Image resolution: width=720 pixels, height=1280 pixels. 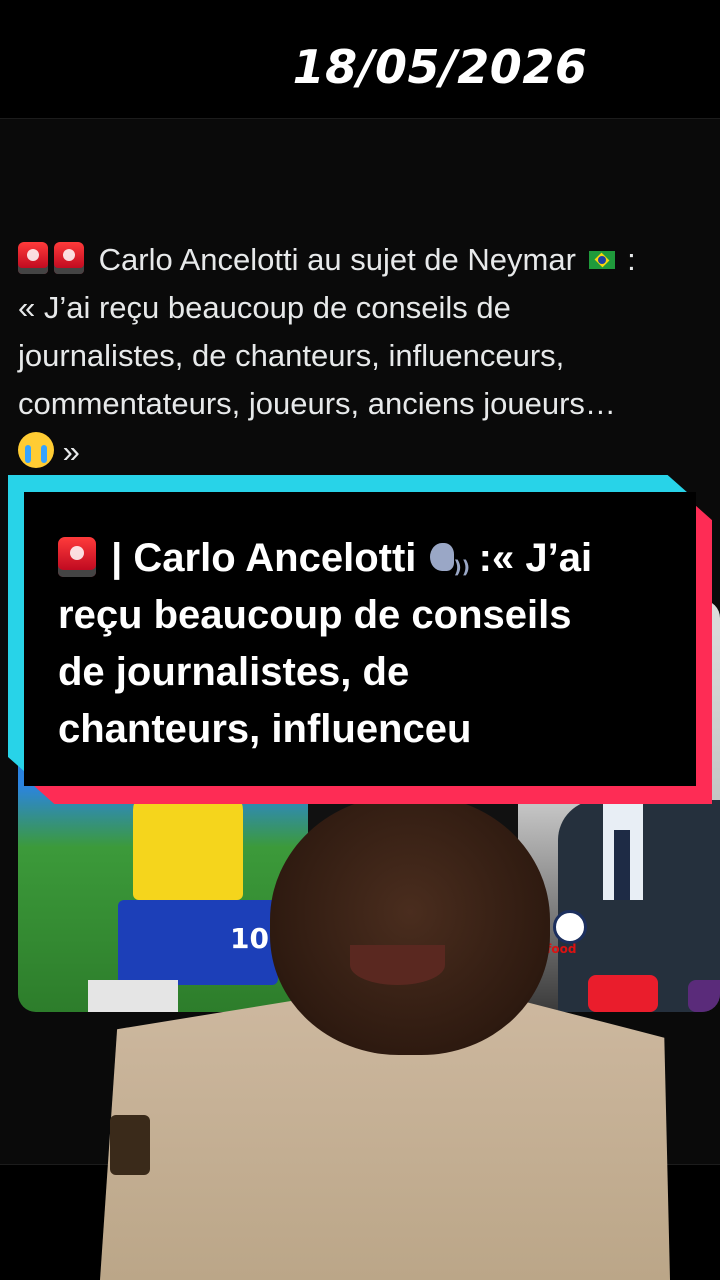 What do you see at coordinates (601, 260) in the screenshot?
I see `brazil-flag-icon` at bounding box center [601, 260].